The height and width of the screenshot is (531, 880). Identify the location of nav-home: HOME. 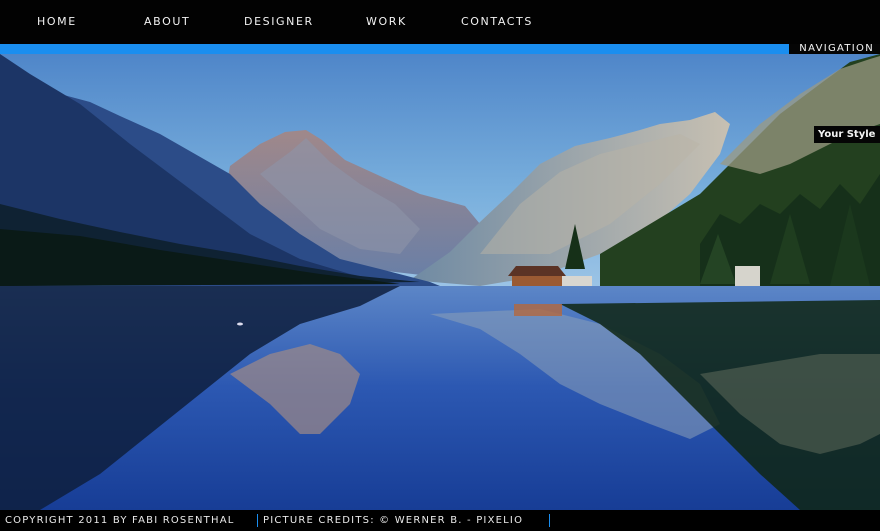
(57, 22).